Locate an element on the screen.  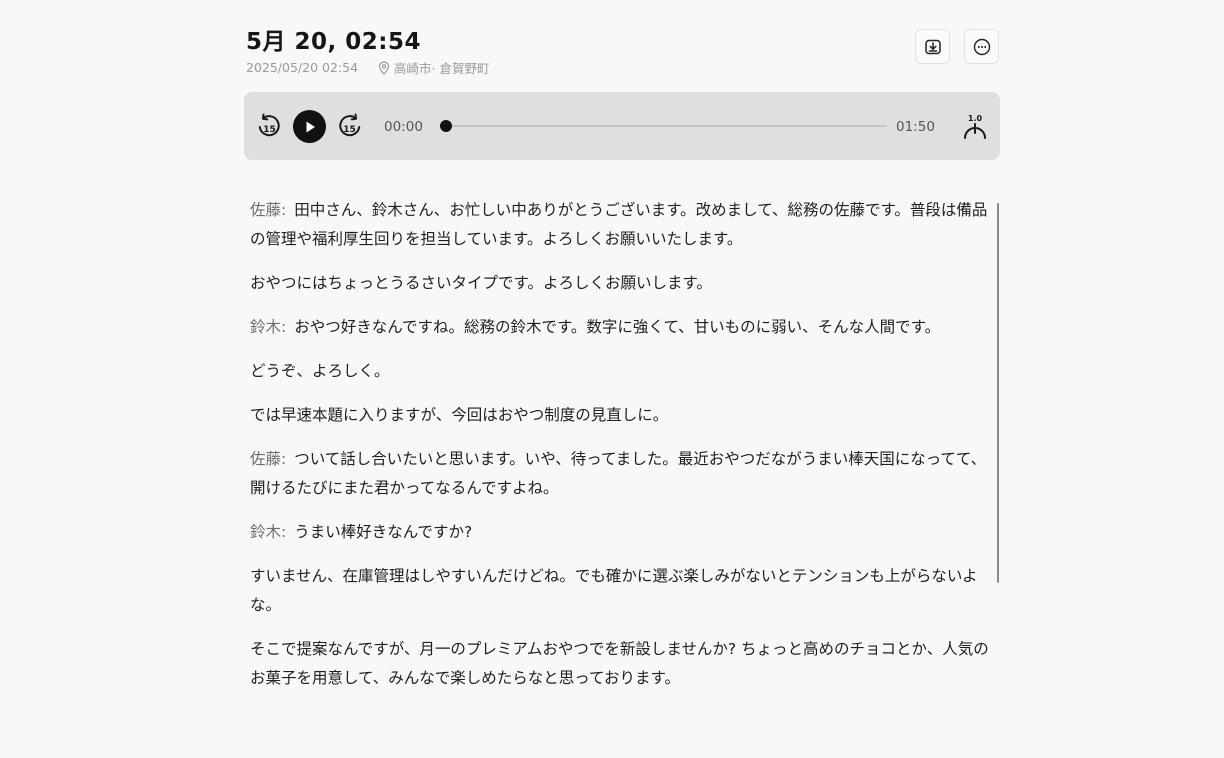
recording-meta: 2025/05/20 02:54 高崎市· 倉賀野町 is located at coordinates (368, 67).